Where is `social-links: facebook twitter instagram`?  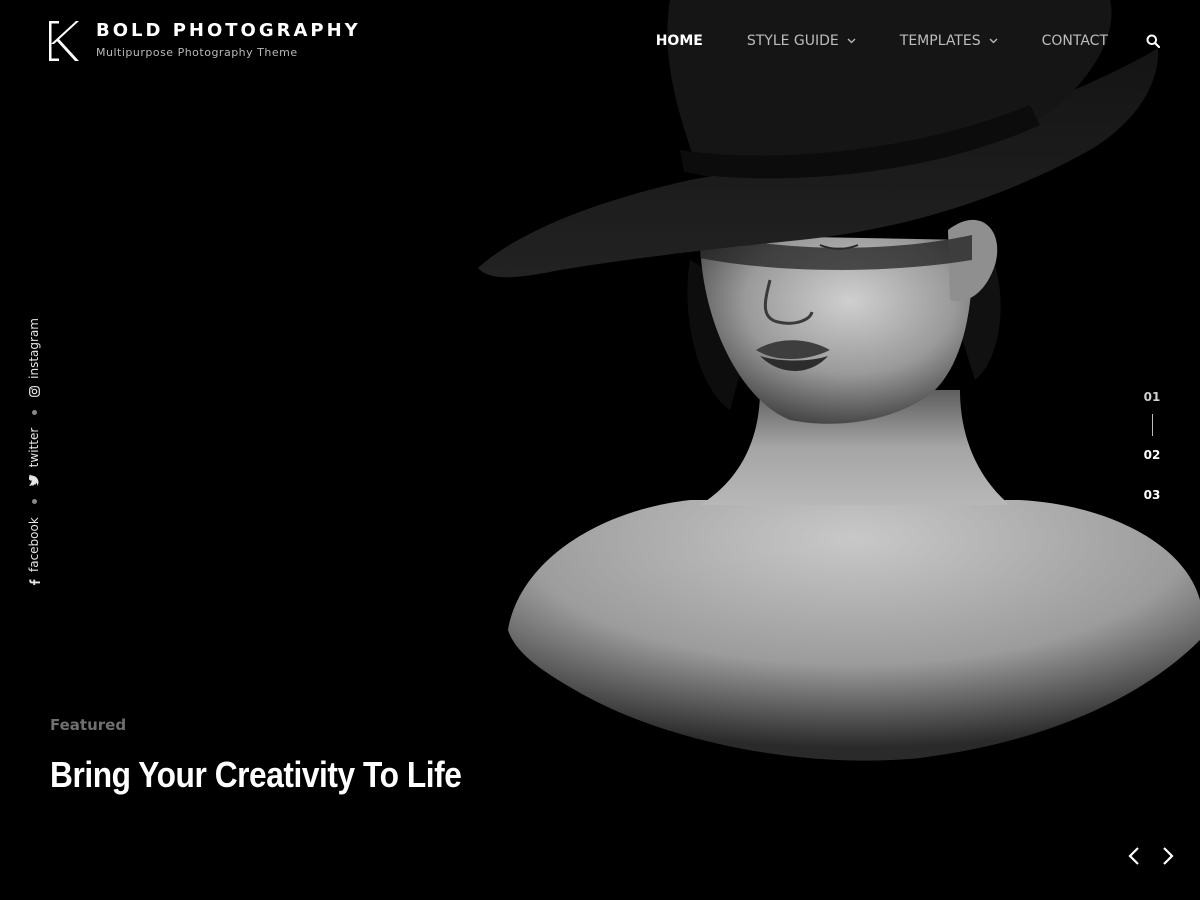 social-links: facebook twitter instagram is located at coordinates (34, 452).